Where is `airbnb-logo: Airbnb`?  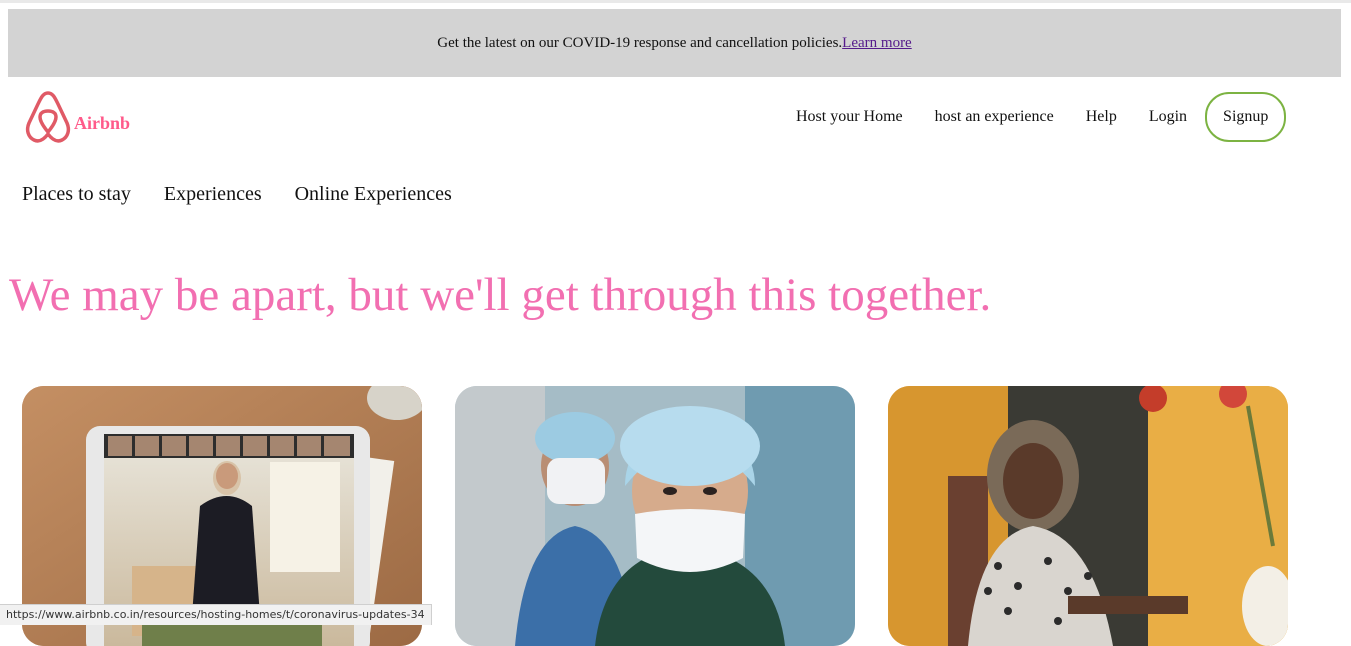
airbnb-logo: Airbnb is located at coordinates (77, 119).